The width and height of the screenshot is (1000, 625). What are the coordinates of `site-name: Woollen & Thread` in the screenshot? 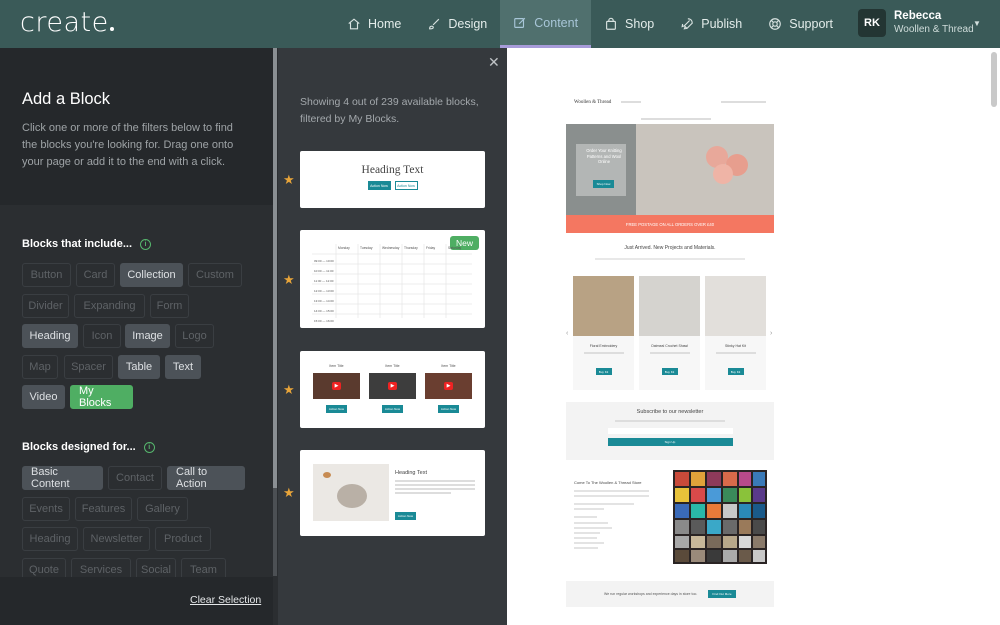 It's located at (934, 29).